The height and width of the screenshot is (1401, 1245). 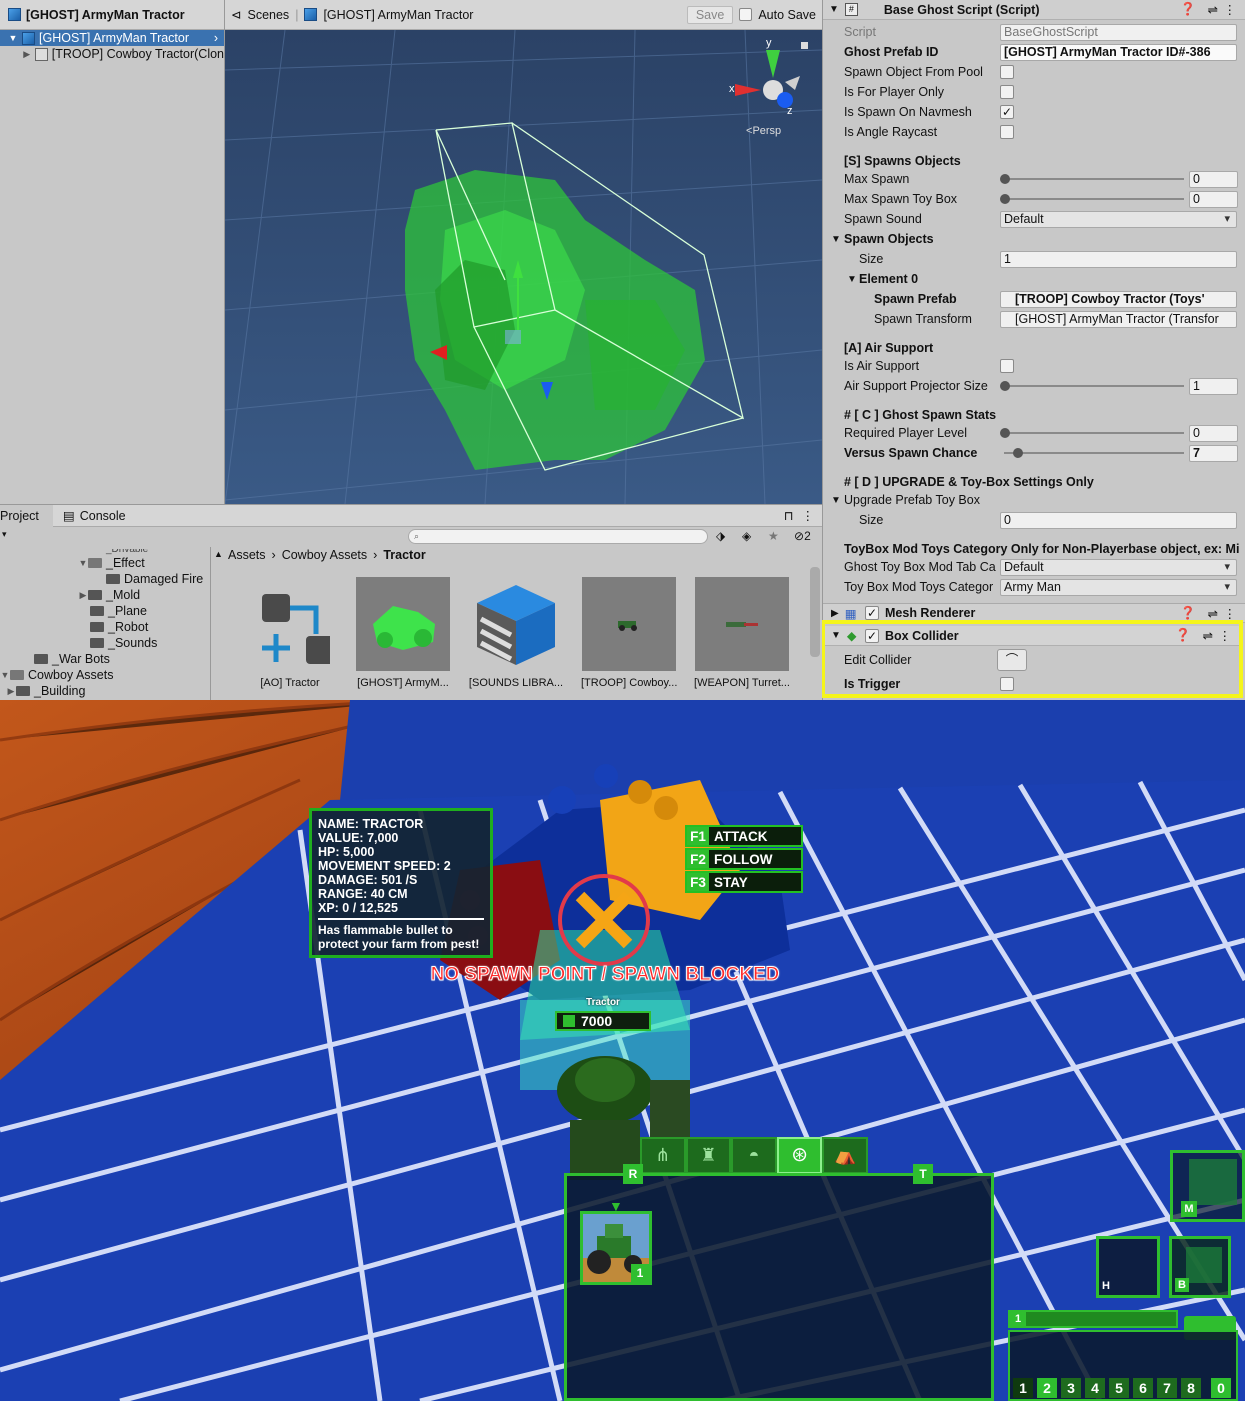 What do you see at coordinates (799, 1155) in the screenshot?
I see `tab-vehicle-wheel-icon: ⊛` at bounding box center [799, 1155].